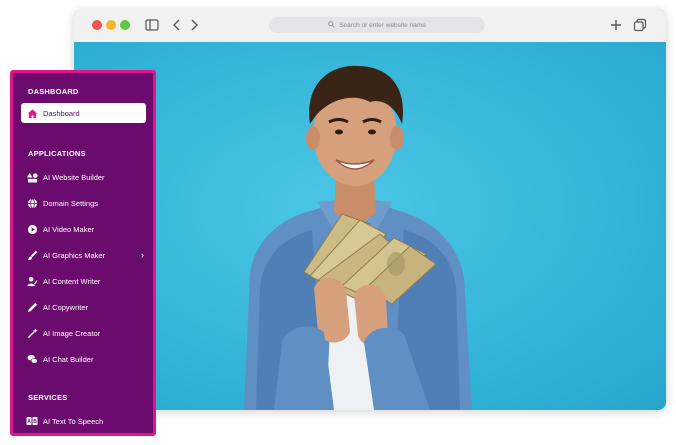  I want to click on text-speech-icon: AB, so click(32, 421).